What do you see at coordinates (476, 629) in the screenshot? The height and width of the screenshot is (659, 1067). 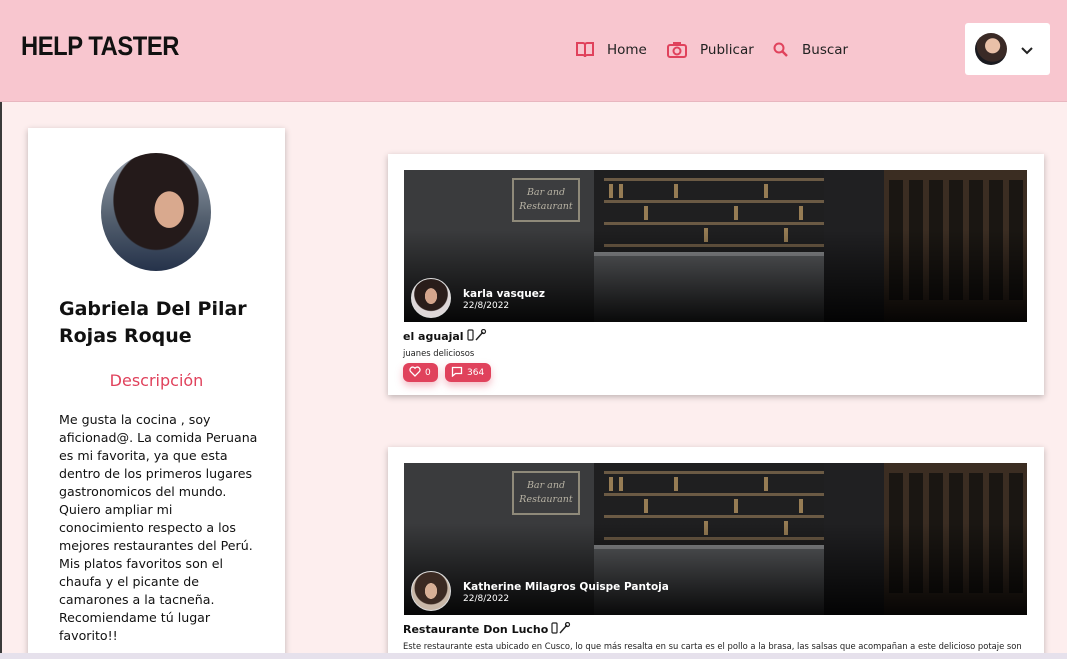 I see `post-title-text: Restaurante Don Lucho` at bounding box center [476, 629].